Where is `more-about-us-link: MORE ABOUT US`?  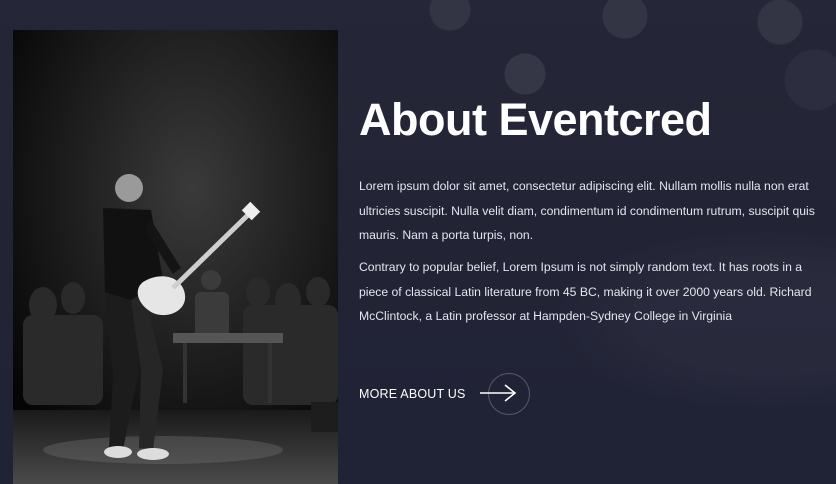 more-about-us-link: MORE ABOUT US is located at coordinates (444, 394).